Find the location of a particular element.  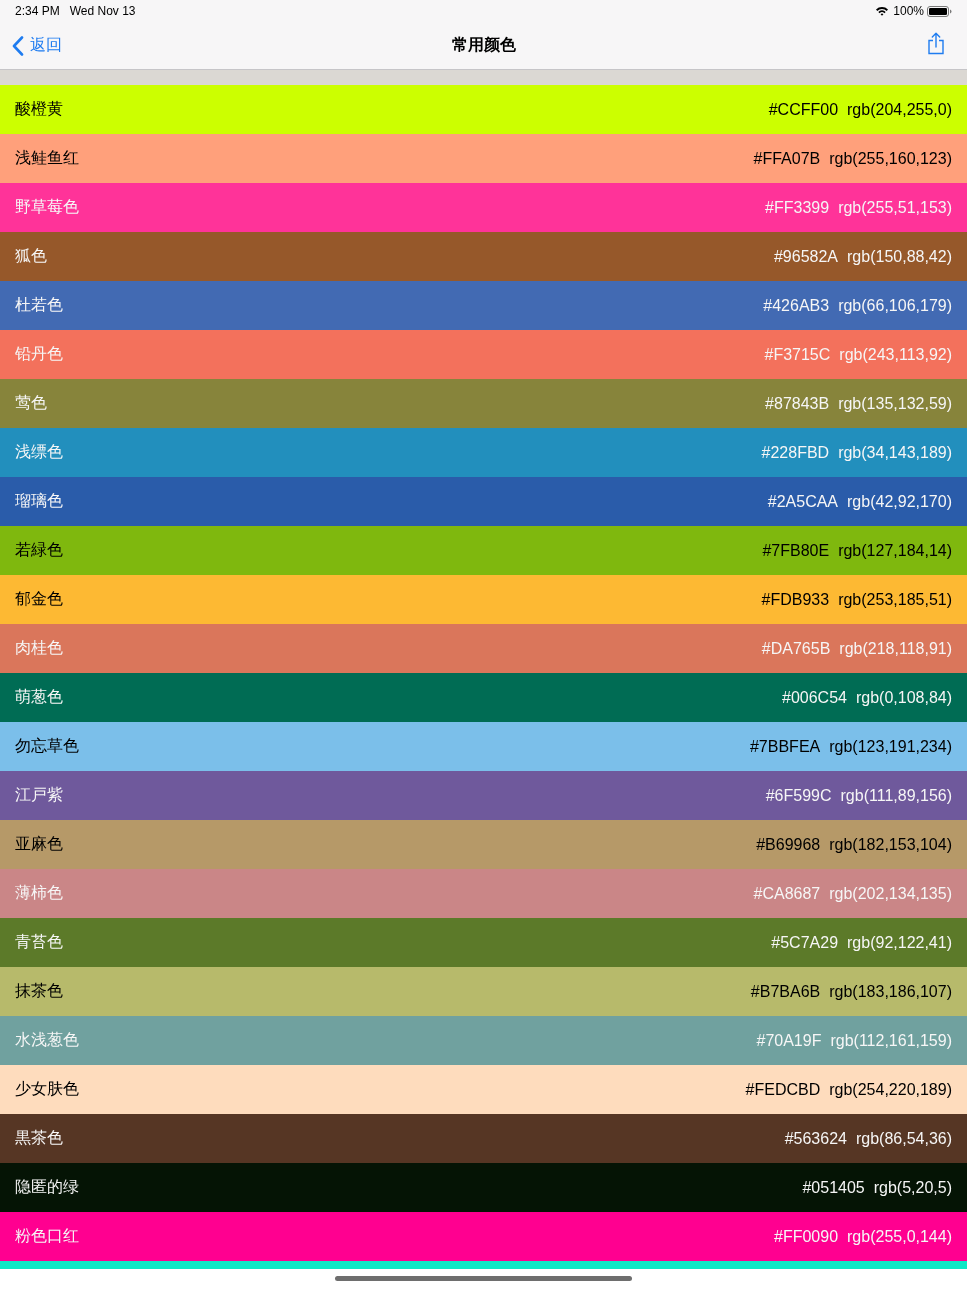

hex-code: #CCFF00 is located at coordinates (803, 109).